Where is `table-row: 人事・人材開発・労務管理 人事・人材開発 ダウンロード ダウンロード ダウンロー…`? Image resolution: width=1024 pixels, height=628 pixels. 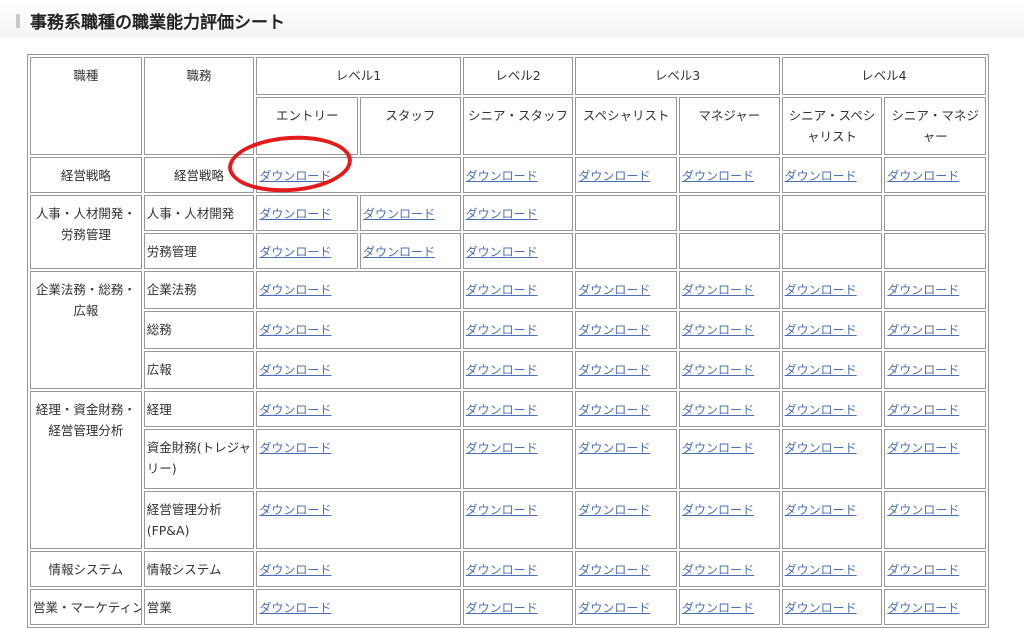 table-row: 人事・人材開発・労務管理 人事・人材開発 ダウンロード ダウンロード ダウンロー… is located at coordinates (508, 232).